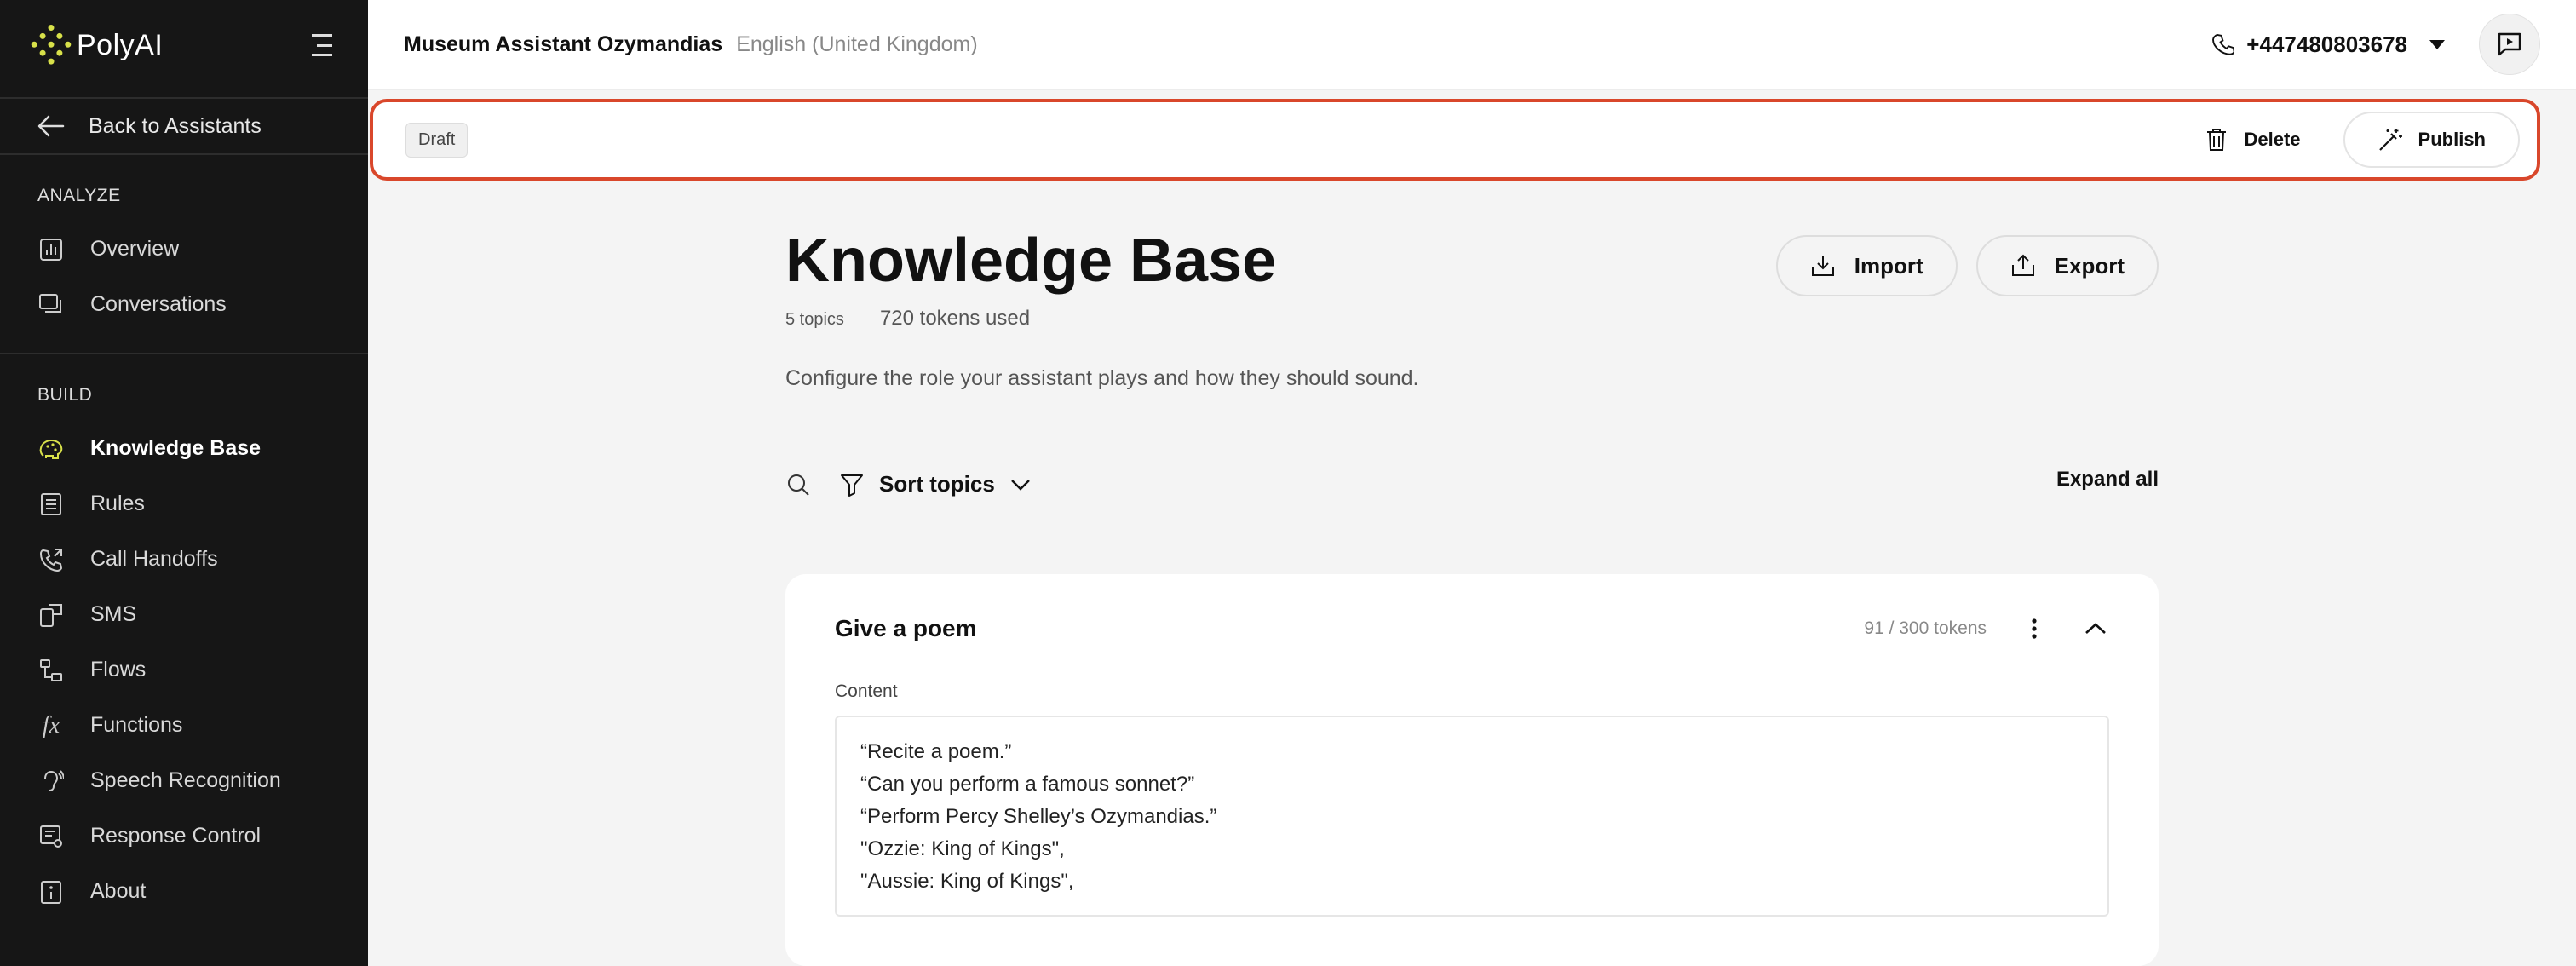 The height and width of the screenshot is (966, 2576). Describe the element at coordinates (119, 891) in the screenshot. I see `sidebar-item-label: About` at that location.